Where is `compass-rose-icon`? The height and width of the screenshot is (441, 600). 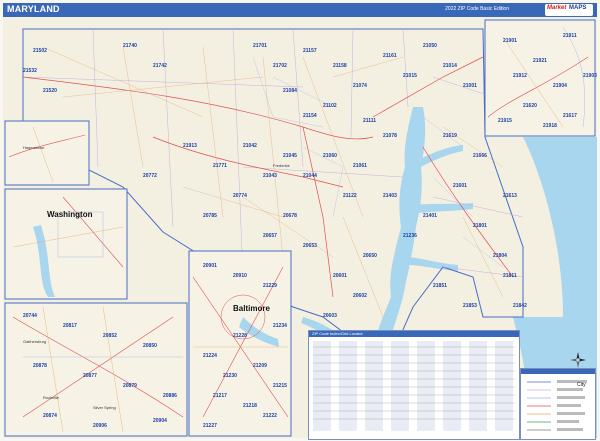 compass-rose-icon is located at coordinates (578, 360).